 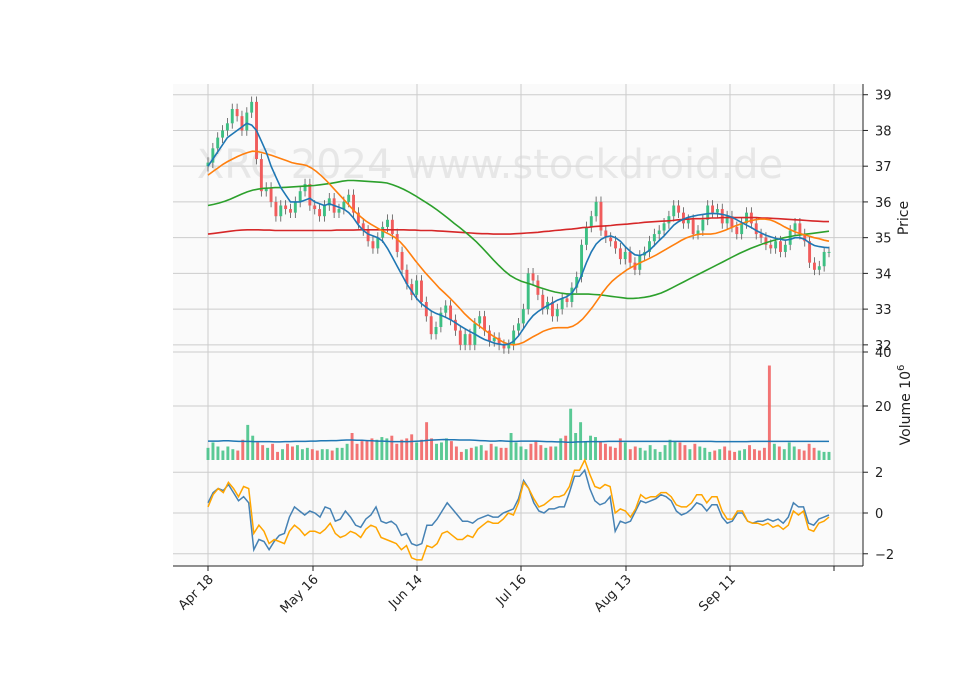 I want to click on price-y-tick-label: 34, so click(x=883, y=274).